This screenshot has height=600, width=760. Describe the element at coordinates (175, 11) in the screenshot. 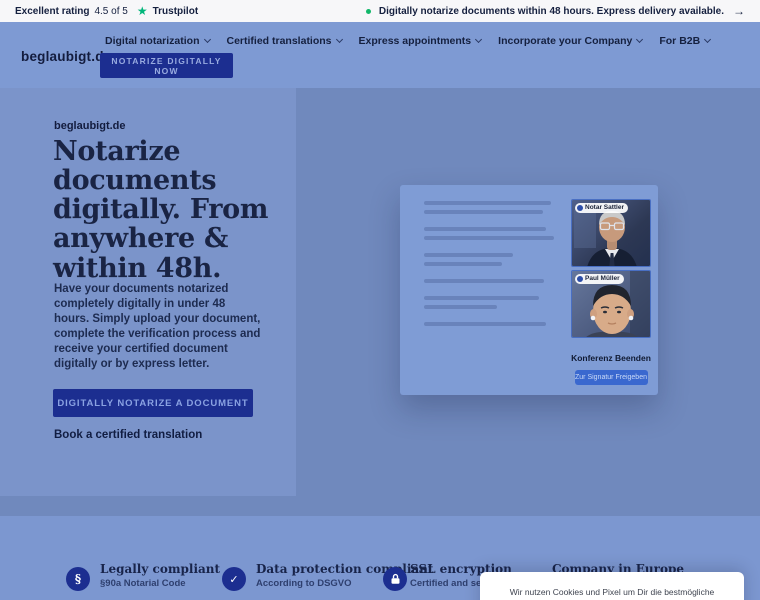

I see `trustpilot-label: Trustpilot` at that location.